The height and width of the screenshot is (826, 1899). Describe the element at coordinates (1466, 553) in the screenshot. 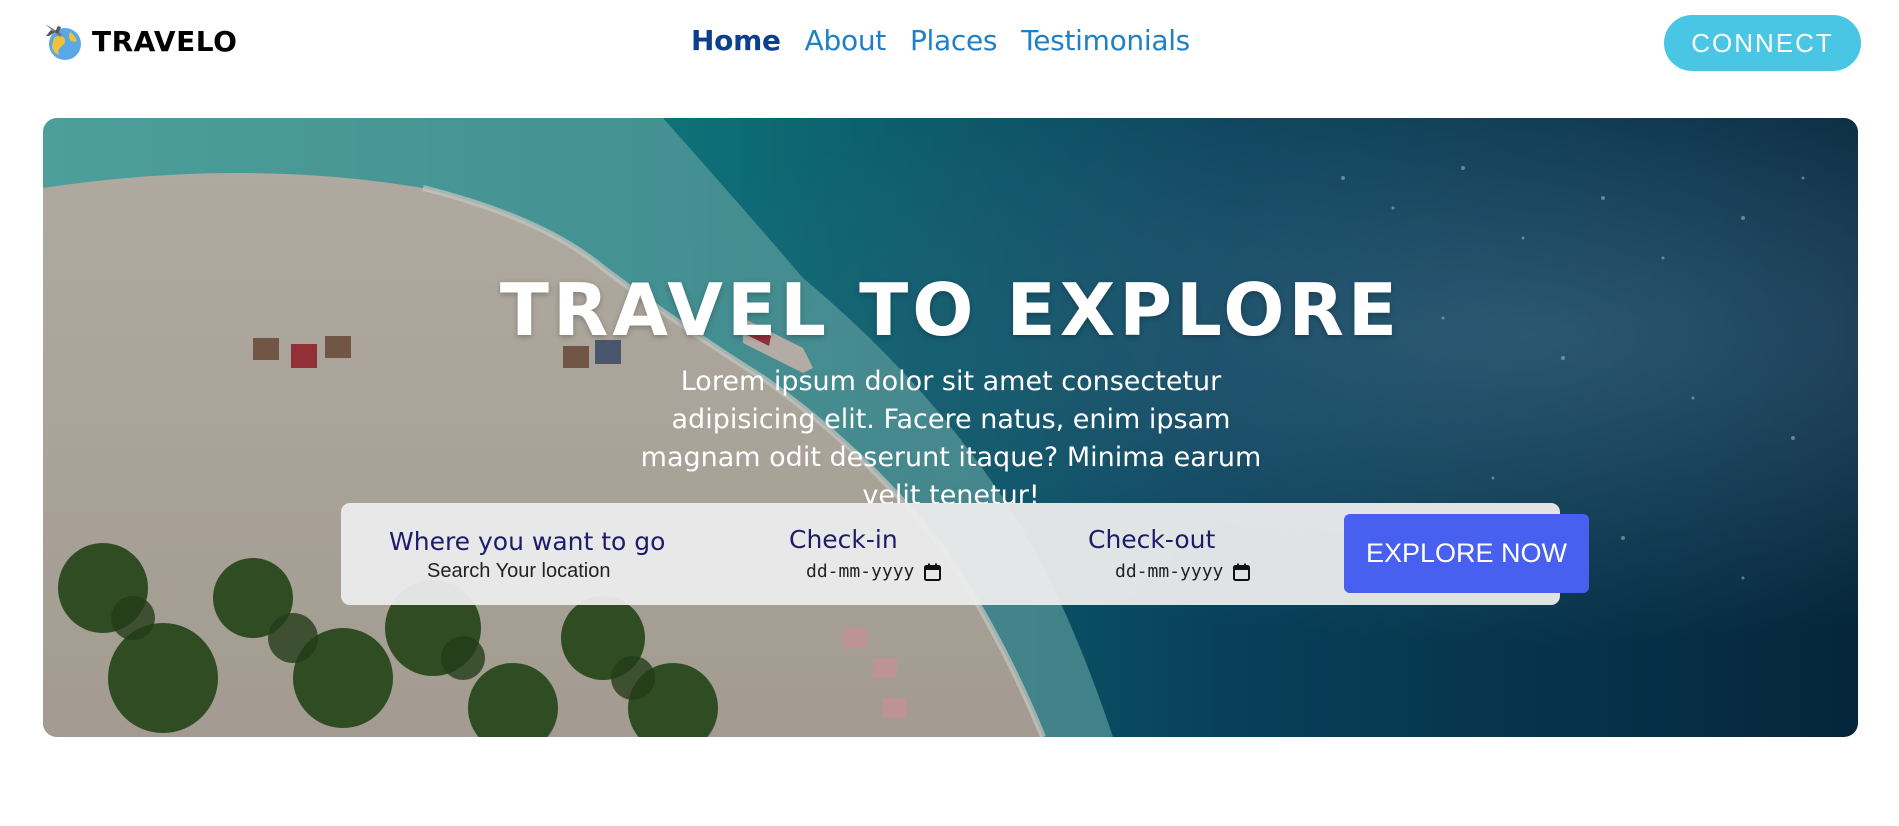

I see `explore-now-button: EXPLORE NOW` at that location.